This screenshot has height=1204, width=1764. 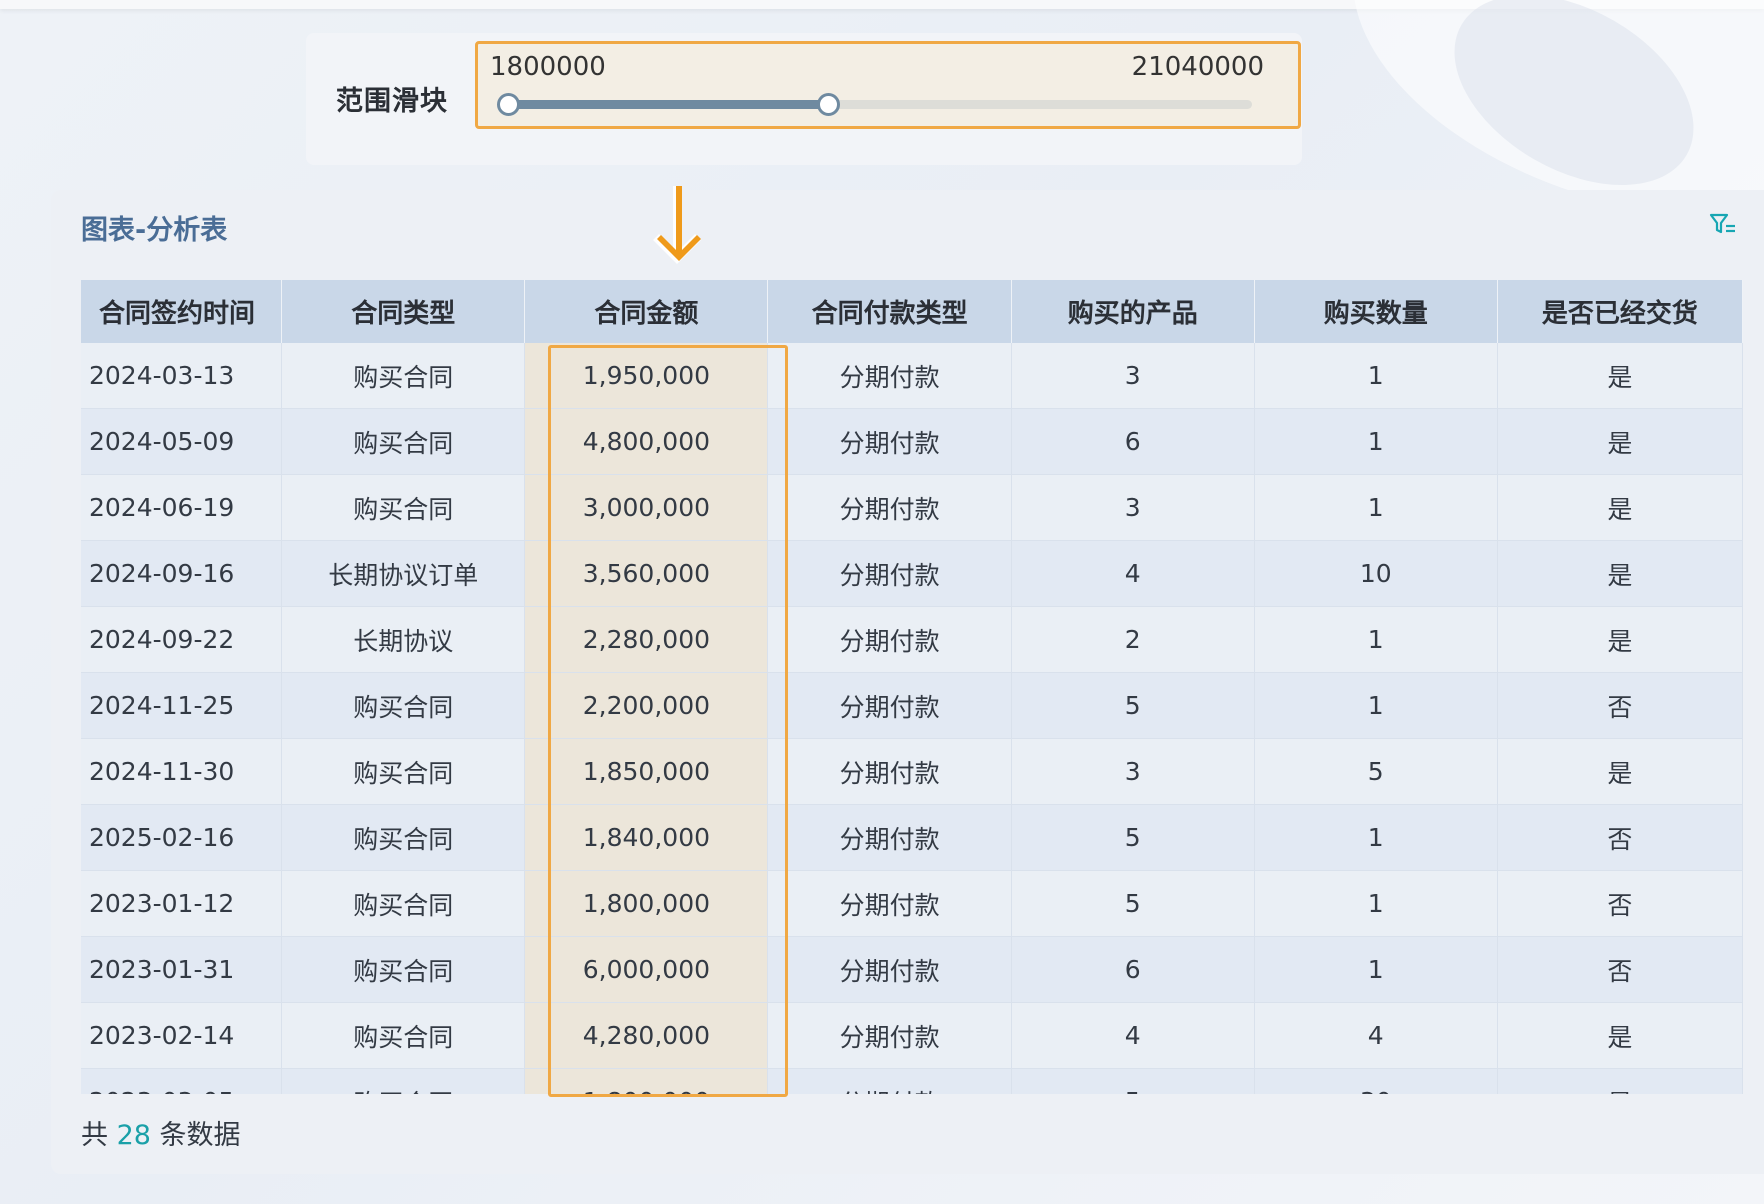 I want to click on table-cell: 2023-01-31, so click(x=182, y=969).